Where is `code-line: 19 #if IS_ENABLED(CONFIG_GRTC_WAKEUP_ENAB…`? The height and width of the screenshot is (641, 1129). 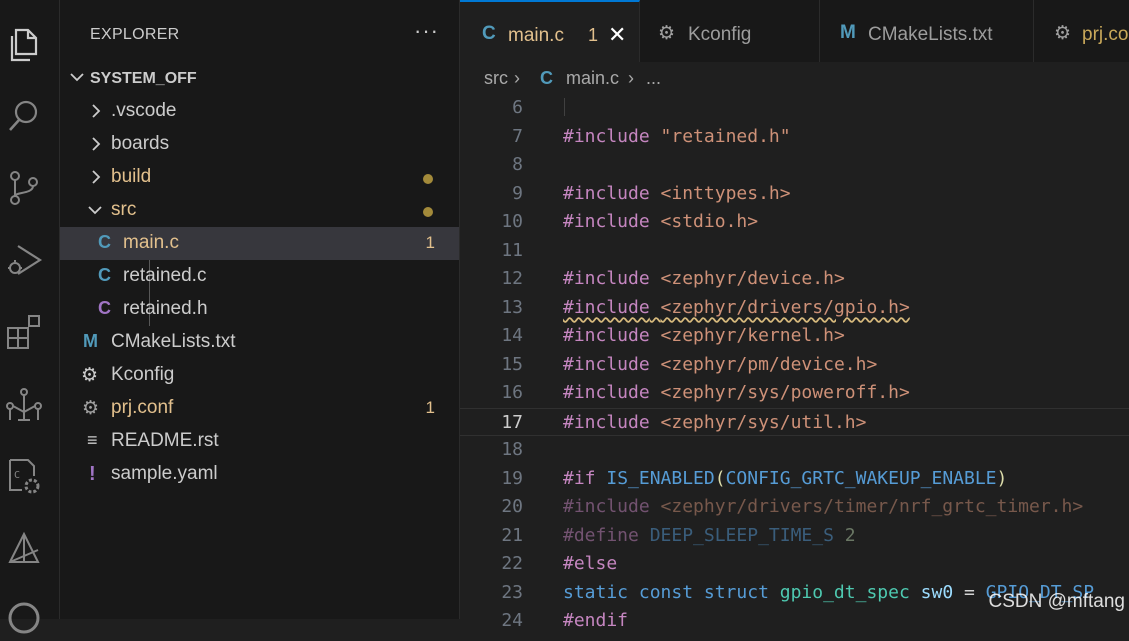
code-line: 19 #if IS_ENABLED(CONFIG_GRTC_WAKEUP_ENAB… is located at coordinates (794, 479).